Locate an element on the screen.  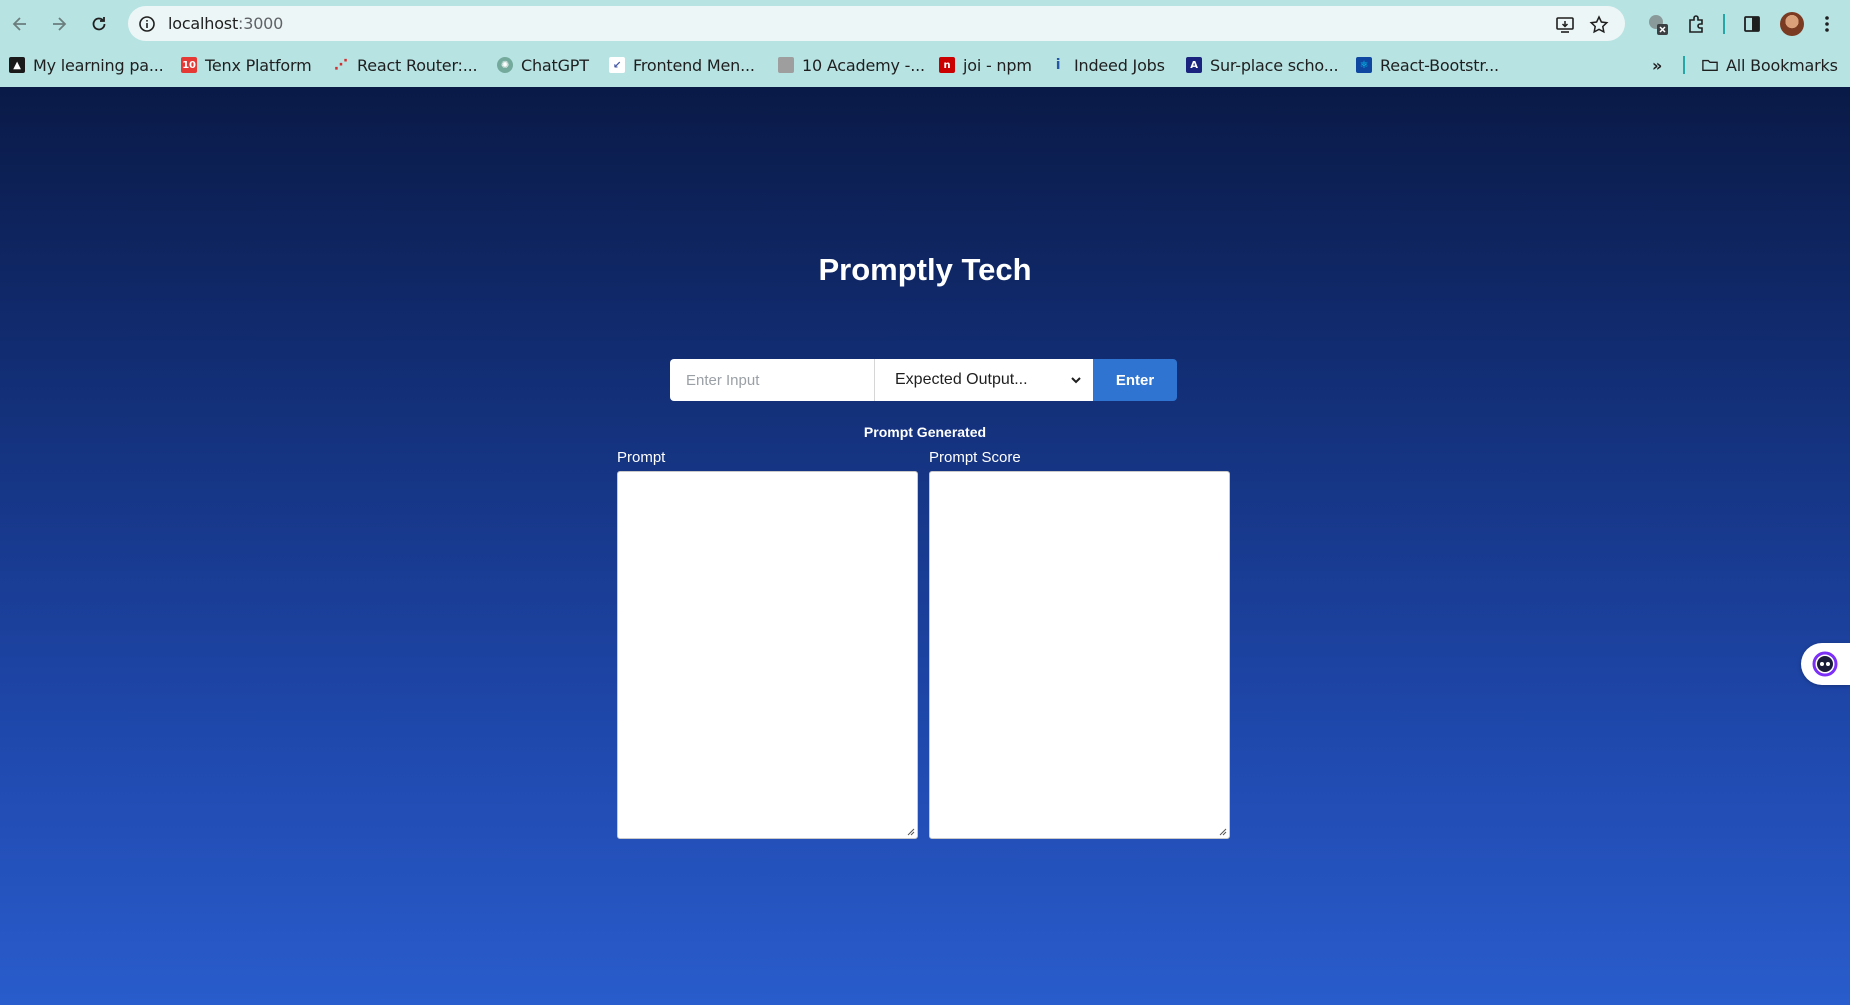
extension-x-icon is located at coordinates (1658, 24).